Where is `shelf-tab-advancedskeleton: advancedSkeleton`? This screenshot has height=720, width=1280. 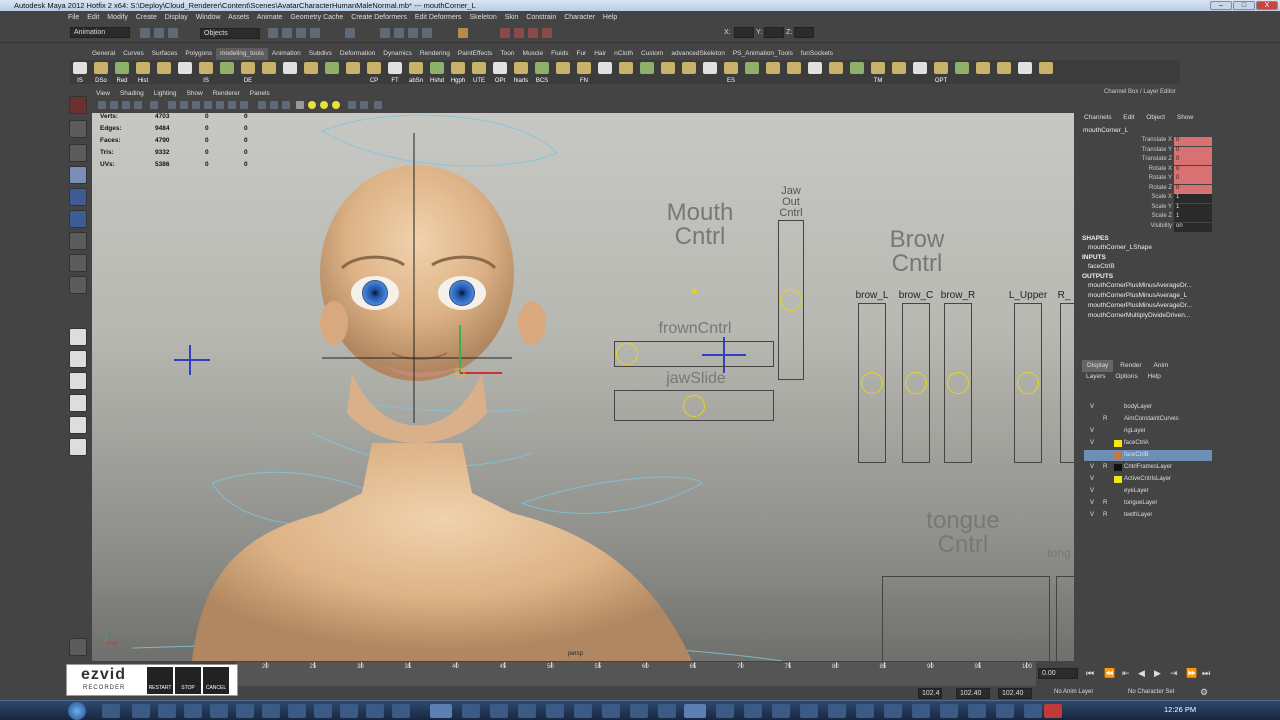
shelf-tab-advancedskeleton: advancedSkeleton is located at coordinates (698, 54).